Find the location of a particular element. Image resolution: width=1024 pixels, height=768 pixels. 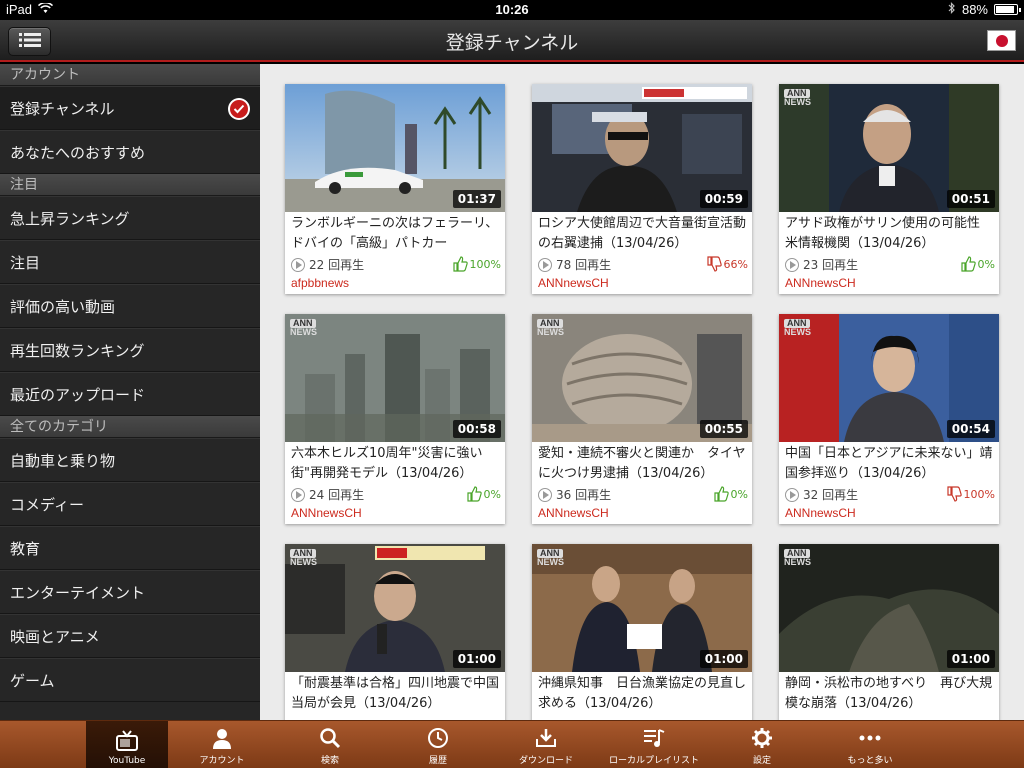

sidebar-item-recent-uploads: 最近のアップロード is located at coordinates (130, 394).